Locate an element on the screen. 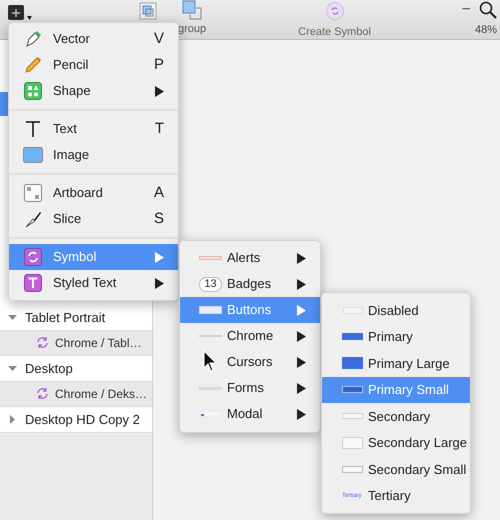 The height and width of the screenshot is (520, 500). layer-row: Desktop HD Copy 2 is located at coordinates (76, 419).